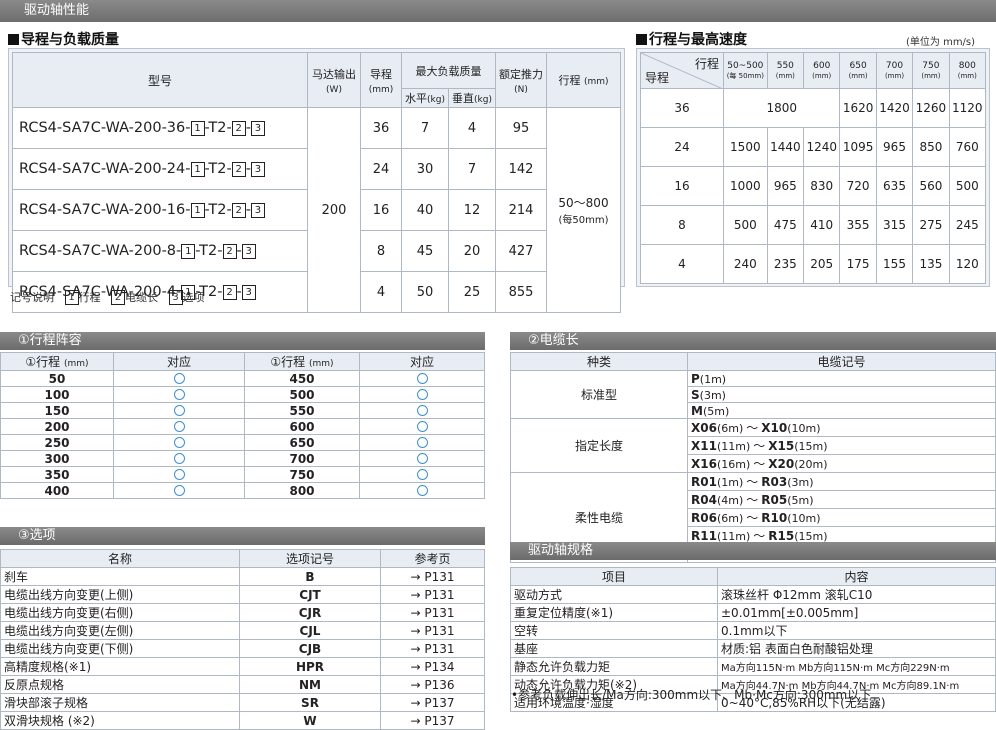  What do you see at coordinates (472, 169) in the screenshot?
I see `vertical-load-cell: 7` at bounding box center [472, 169].